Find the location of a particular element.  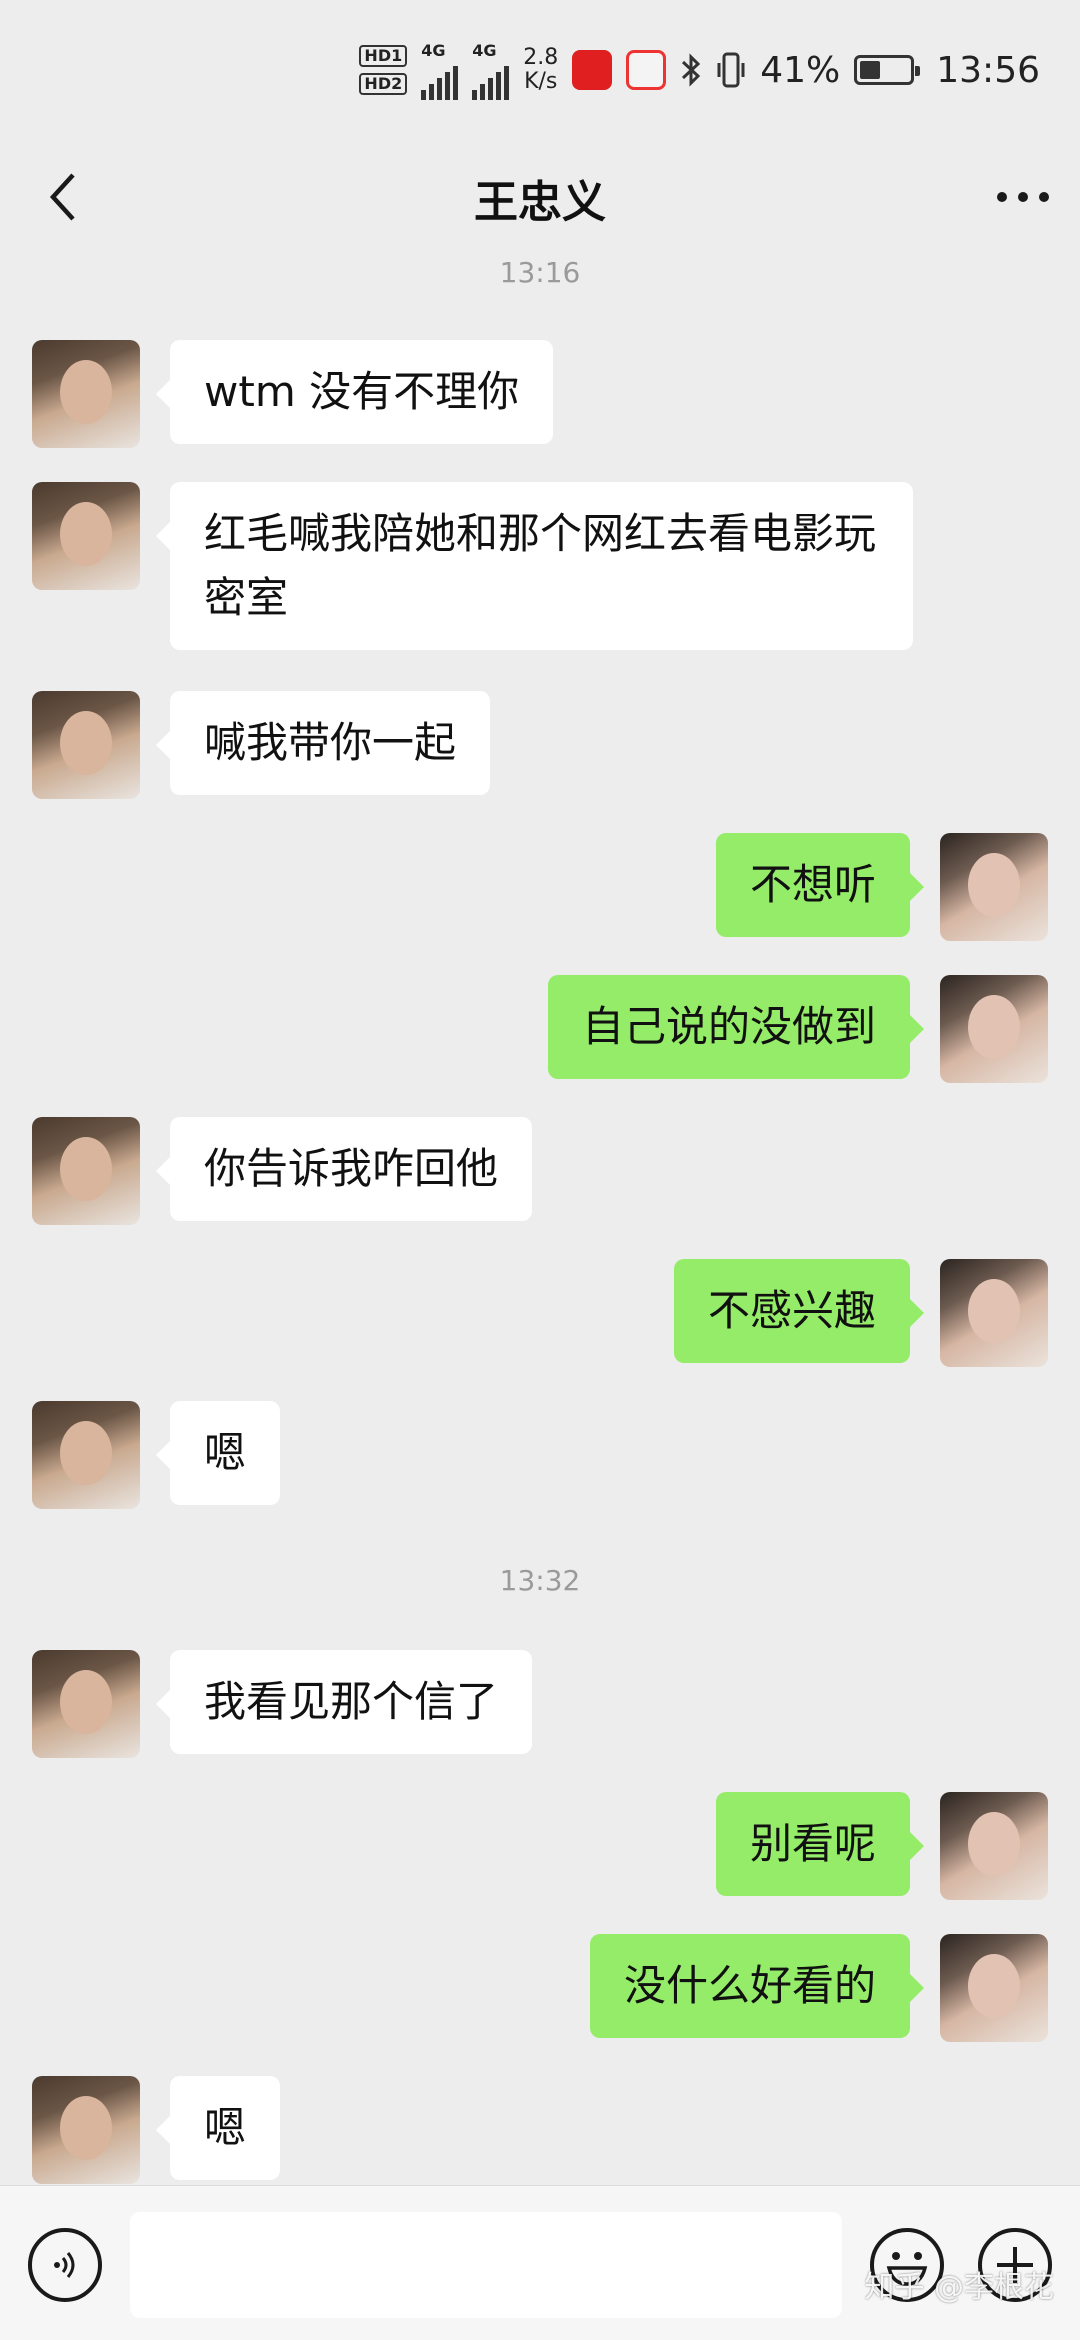

message-bubble: 别看呢 is located at coordinates (820, 1844).